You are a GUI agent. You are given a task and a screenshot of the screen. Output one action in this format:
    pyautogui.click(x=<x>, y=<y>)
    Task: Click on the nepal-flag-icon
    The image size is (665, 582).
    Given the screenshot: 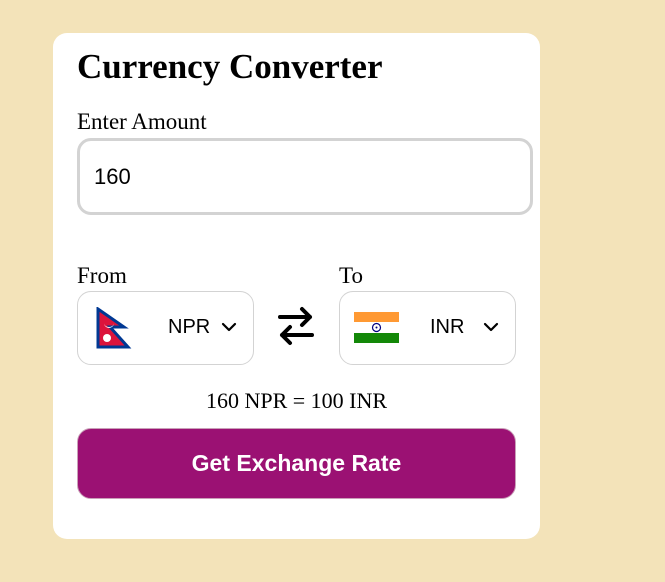 What is the action you would take?
    pyautogui.click(x=114, y=328)
    